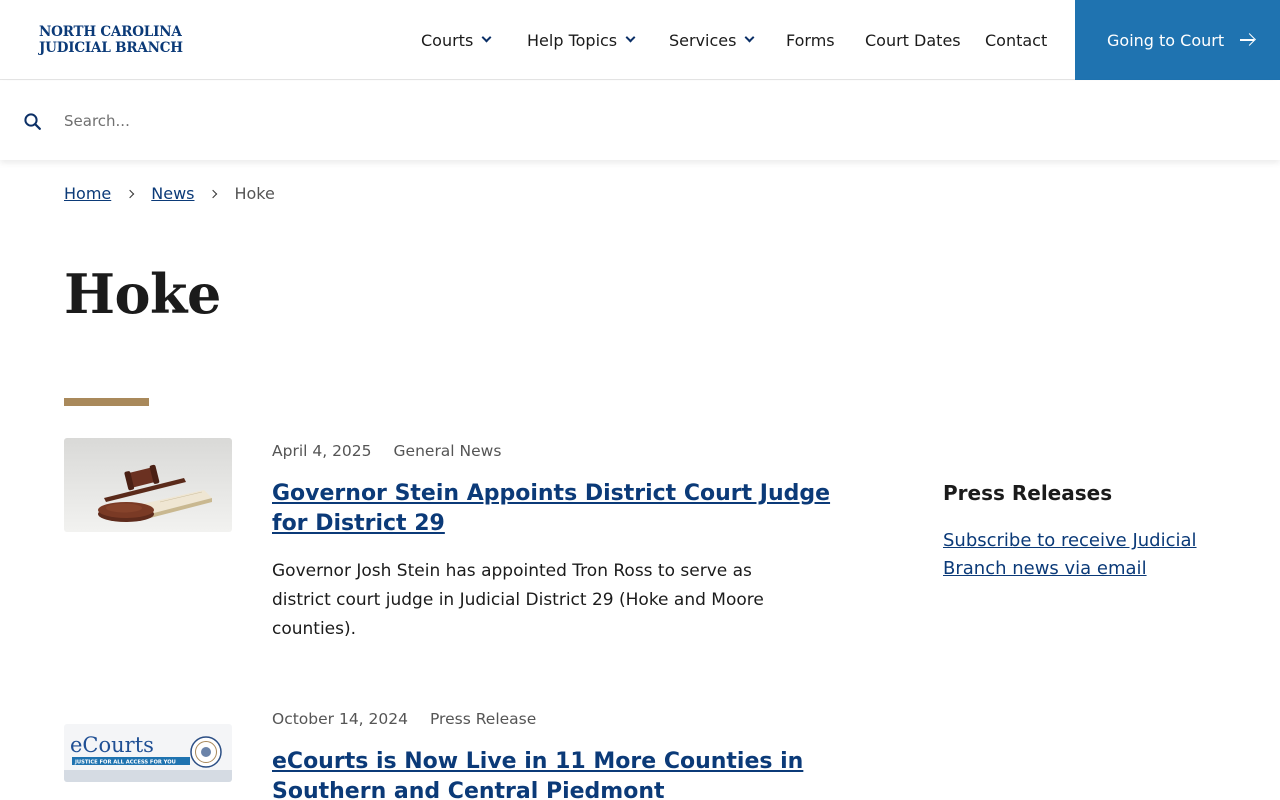  I want to click on nav-forms: Forms, so click(810, 40).